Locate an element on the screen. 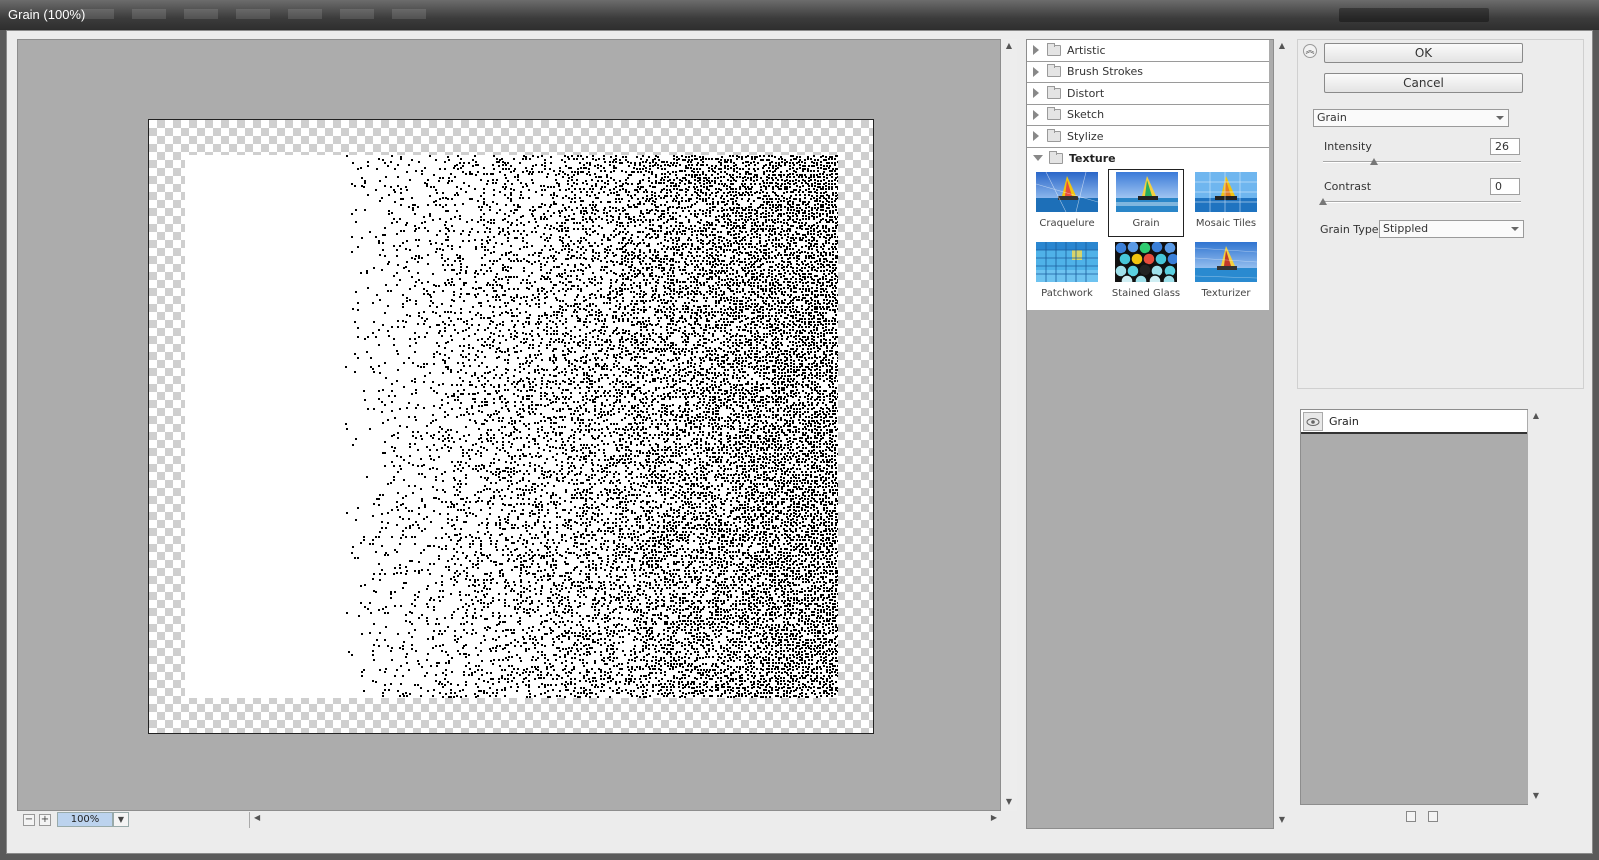 Image resolution: width=1599 pixels, height=860 pixels. zoom-dropdown-button: ▼ is located at coordinates (121, 819).